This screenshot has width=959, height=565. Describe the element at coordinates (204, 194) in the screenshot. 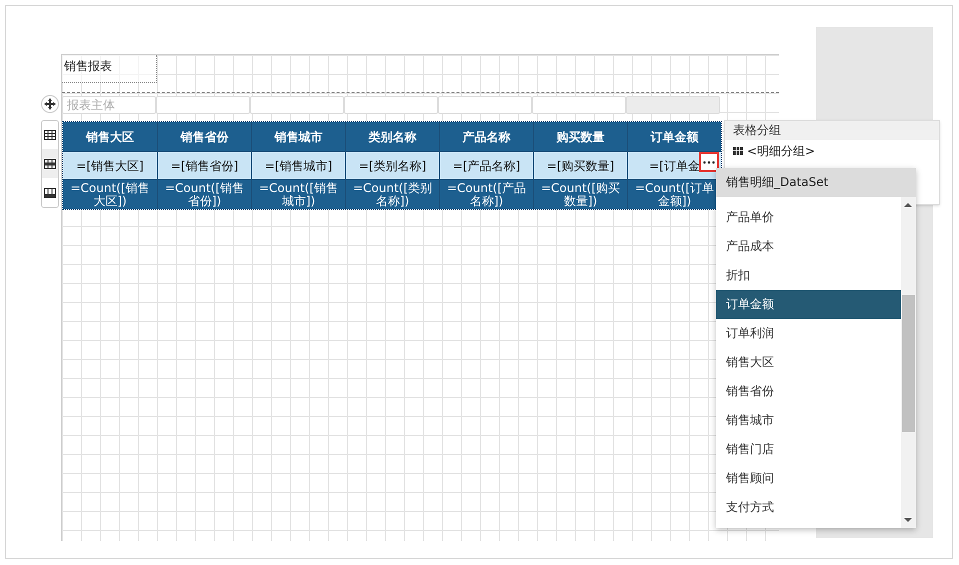

I see `total-cell: =Count([销售省份])` at that location.